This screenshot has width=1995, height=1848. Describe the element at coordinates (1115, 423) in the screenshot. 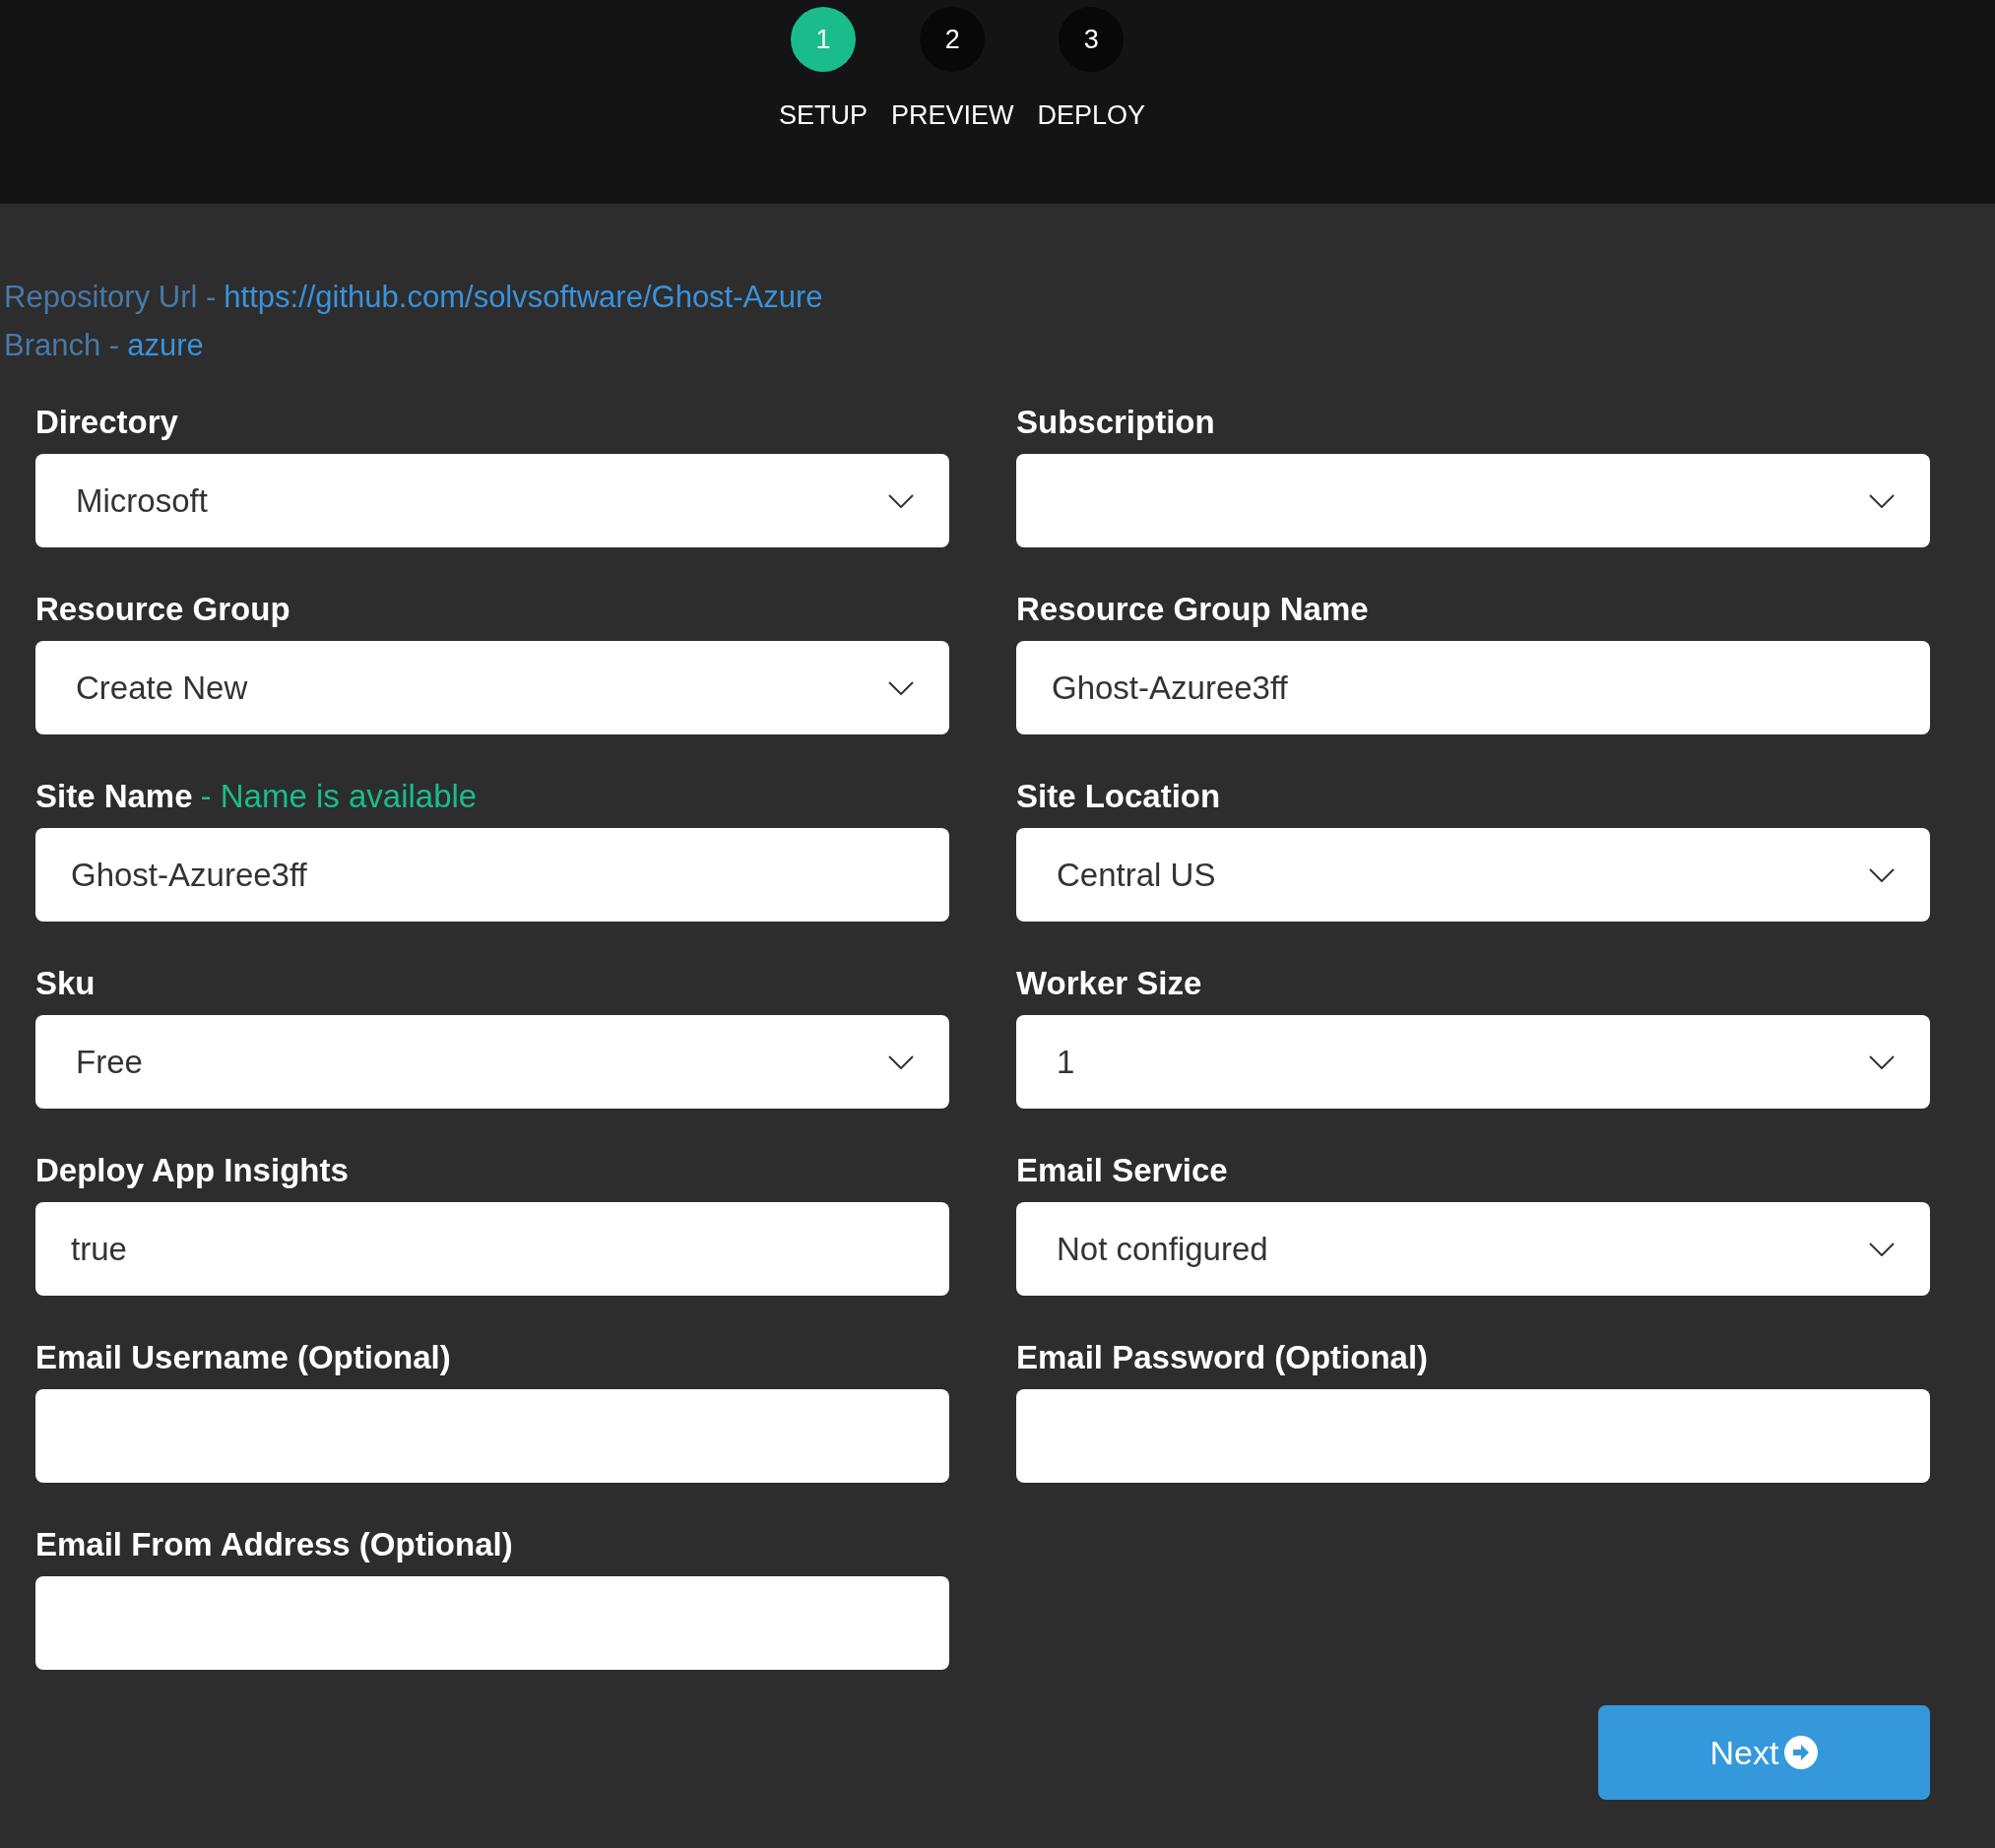

I see `field-label: Subscription` at that location.